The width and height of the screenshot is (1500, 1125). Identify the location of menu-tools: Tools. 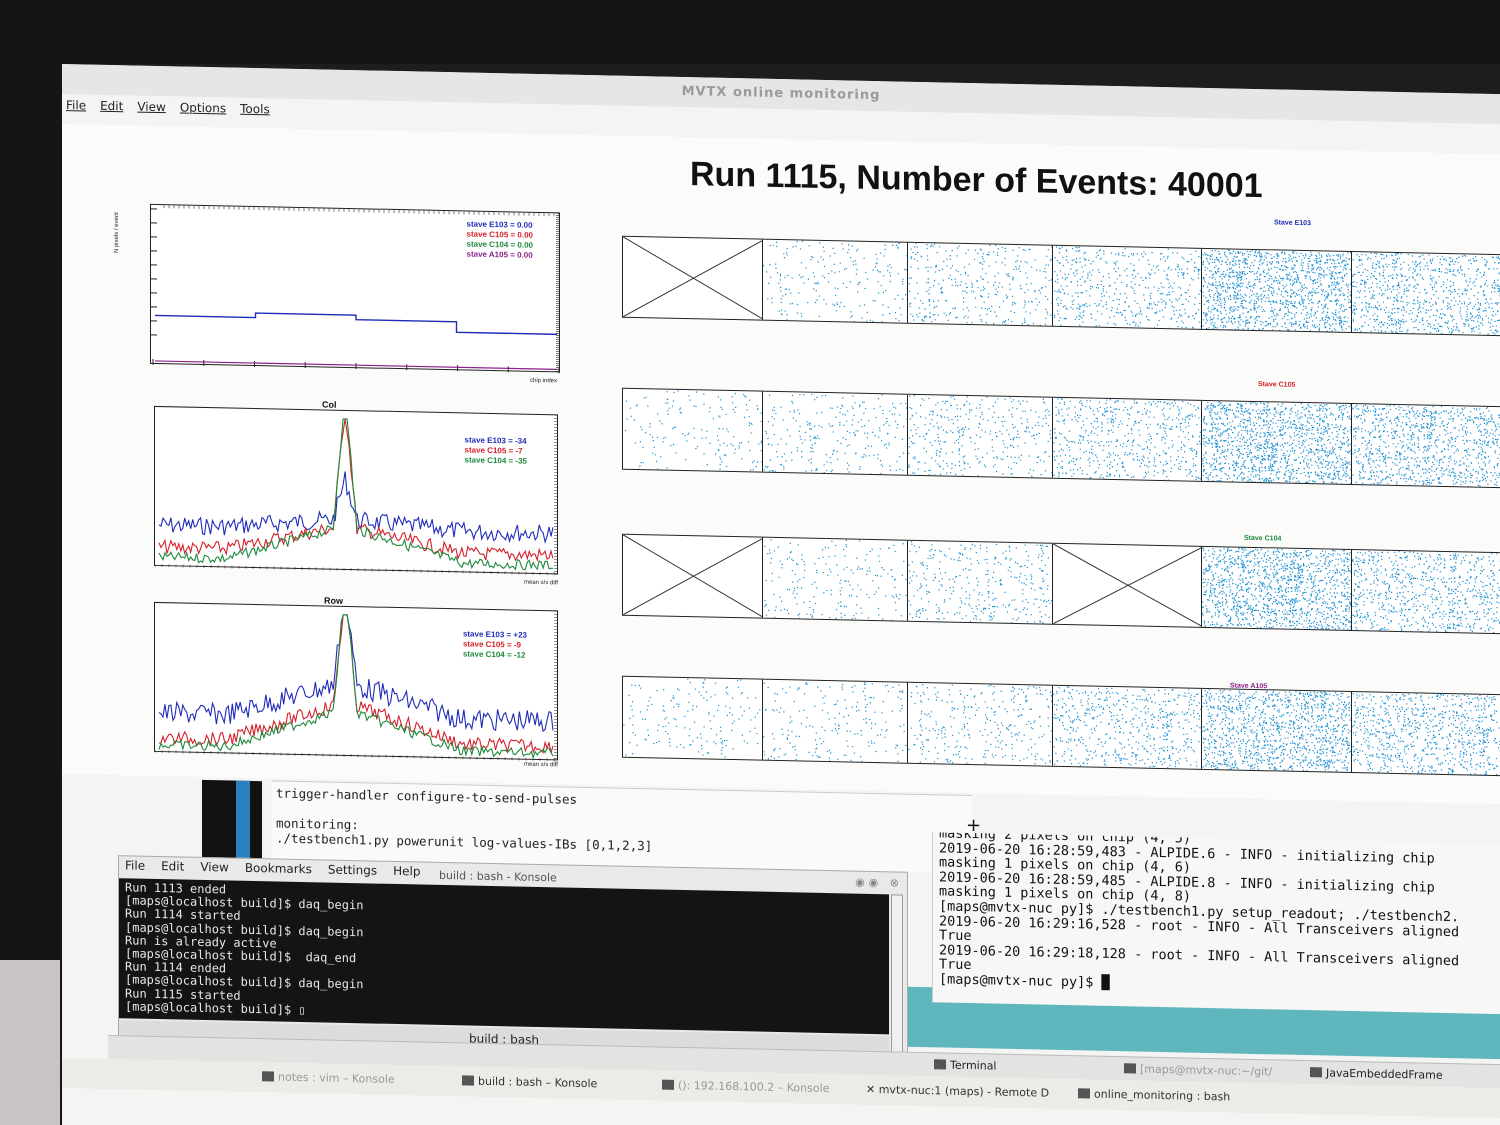
(255, 113).